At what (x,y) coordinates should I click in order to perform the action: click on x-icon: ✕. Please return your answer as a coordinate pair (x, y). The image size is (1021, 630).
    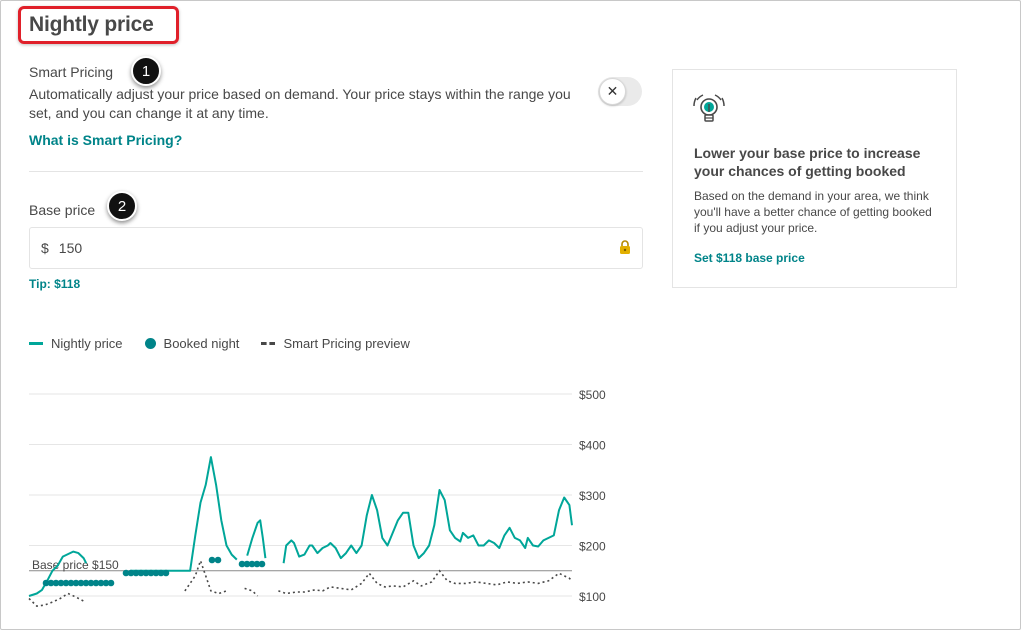
    Looking at the image, I should click on (612, 91).